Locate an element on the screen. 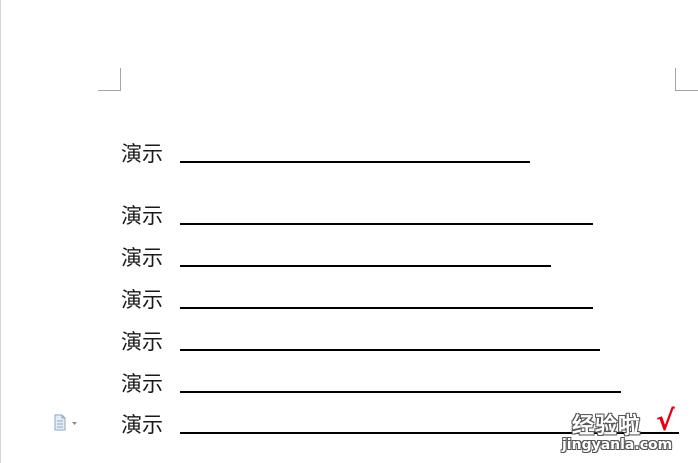  margin-corner-top-left is located at coordinates (109, 79).